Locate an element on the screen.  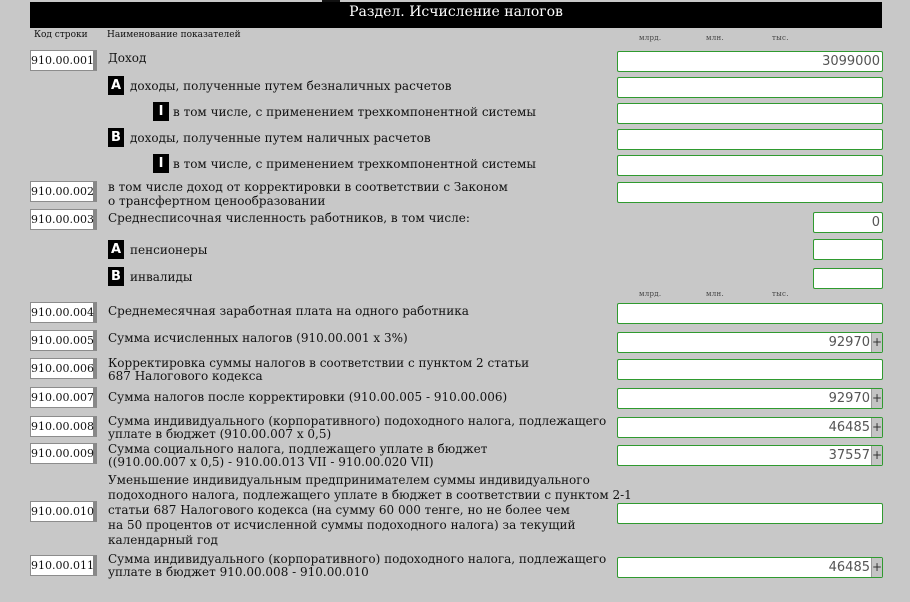
field-tax-adjustment is located at coordinates (750, 369).